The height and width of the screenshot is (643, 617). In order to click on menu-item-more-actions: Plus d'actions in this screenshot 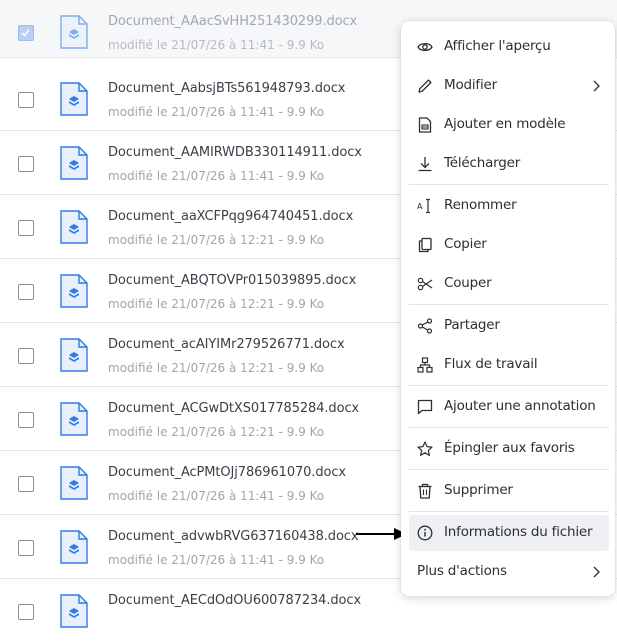, I will do `click(509, 572)`.